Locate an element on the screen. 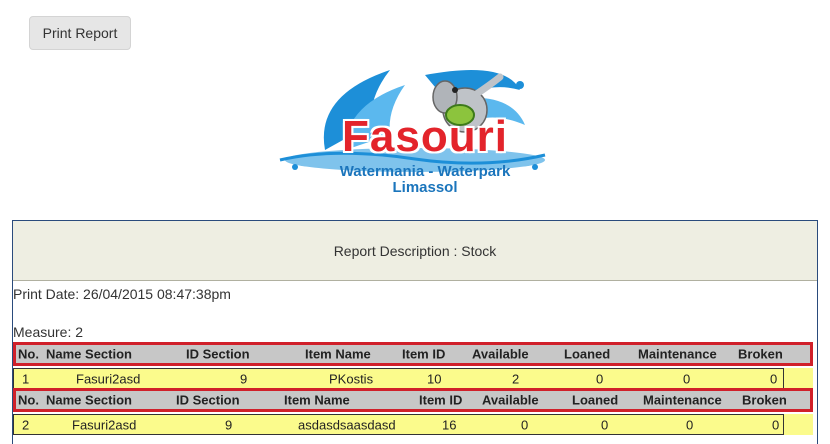 The height and width of the screenshot is (444, 830). cell-no: 2 is located at coordinates (26, 424).